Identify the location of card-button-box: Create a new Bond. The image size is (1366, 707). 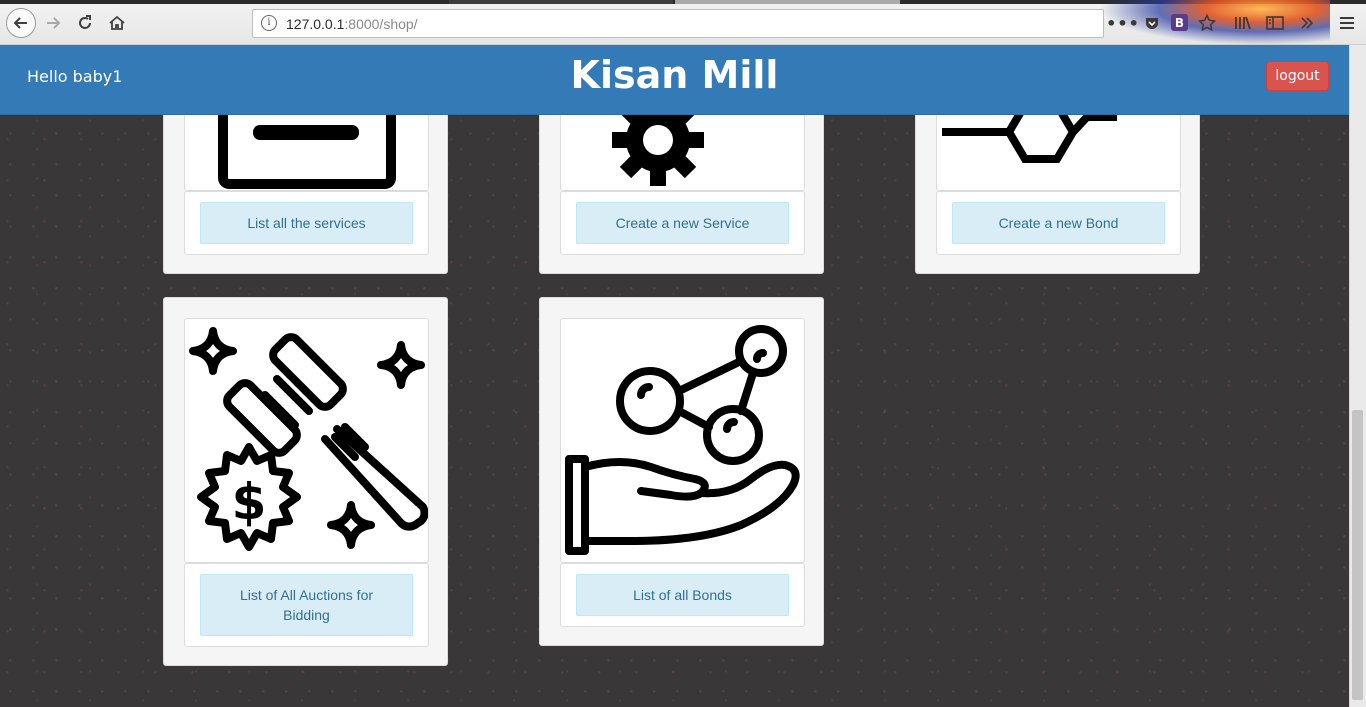
(1058, 223).